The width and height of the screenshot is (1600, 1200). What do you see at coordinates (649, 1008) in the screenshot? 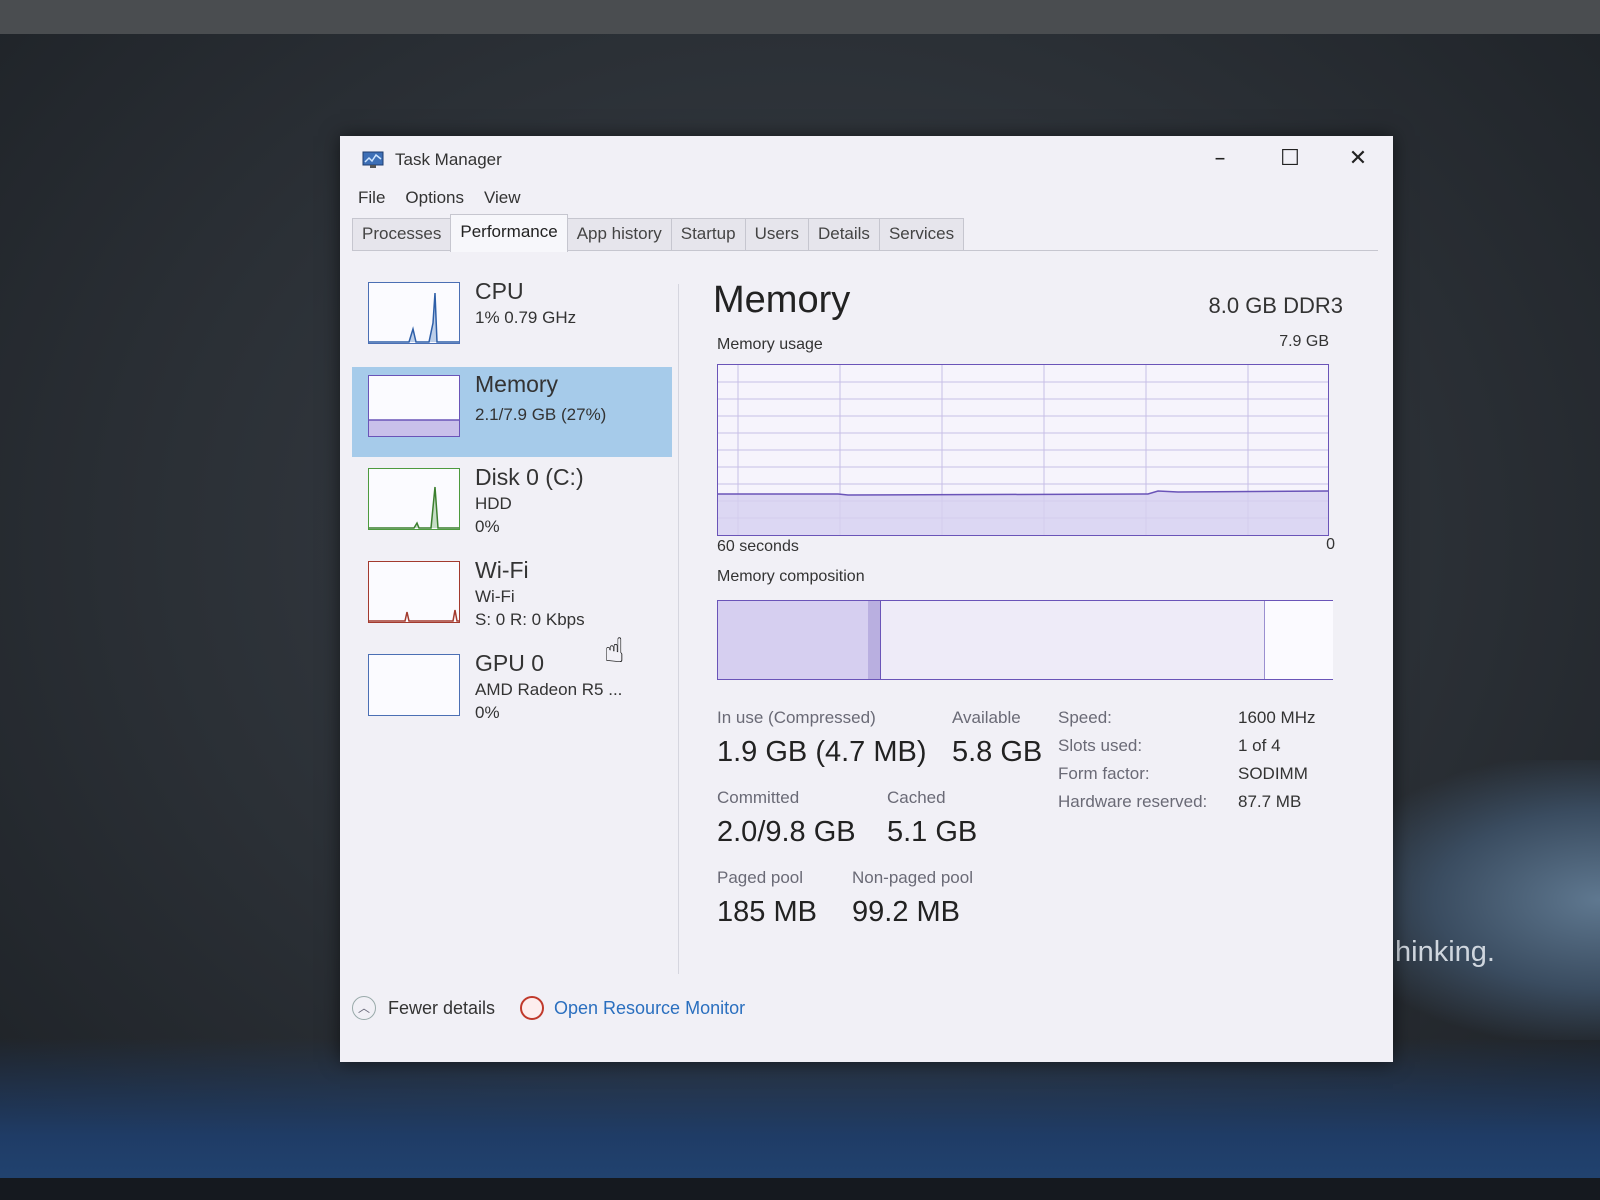
I see `open-resource-monitor-link: Open Resource Monitor` at bounding box center [649, 1008].